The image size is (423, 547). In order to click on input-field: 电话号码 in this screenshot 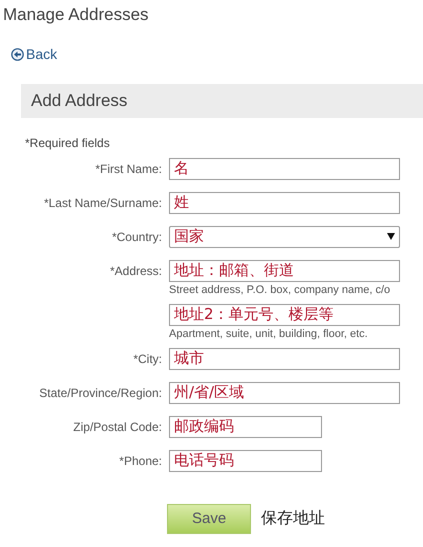, I will do `click(245, 461)`.